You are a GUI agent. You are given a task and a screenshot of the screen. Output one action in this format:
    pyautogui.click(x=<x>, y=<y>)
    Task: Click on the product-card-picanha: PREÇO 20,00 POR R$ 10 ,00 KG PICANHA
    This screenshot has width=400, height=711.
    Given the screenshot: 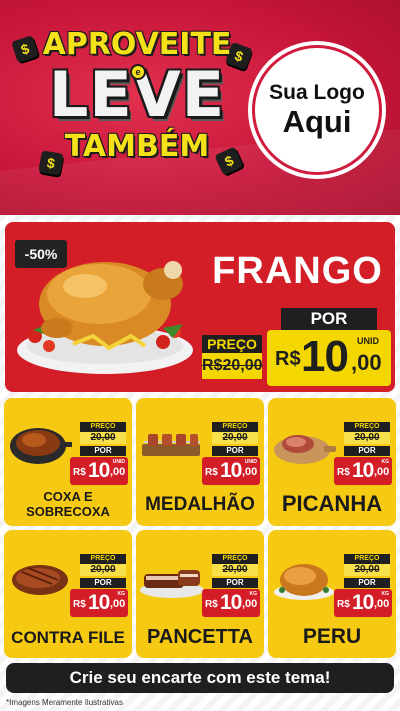 What is the action you would take?
    pyautogui.click(x=332, y=462)
    